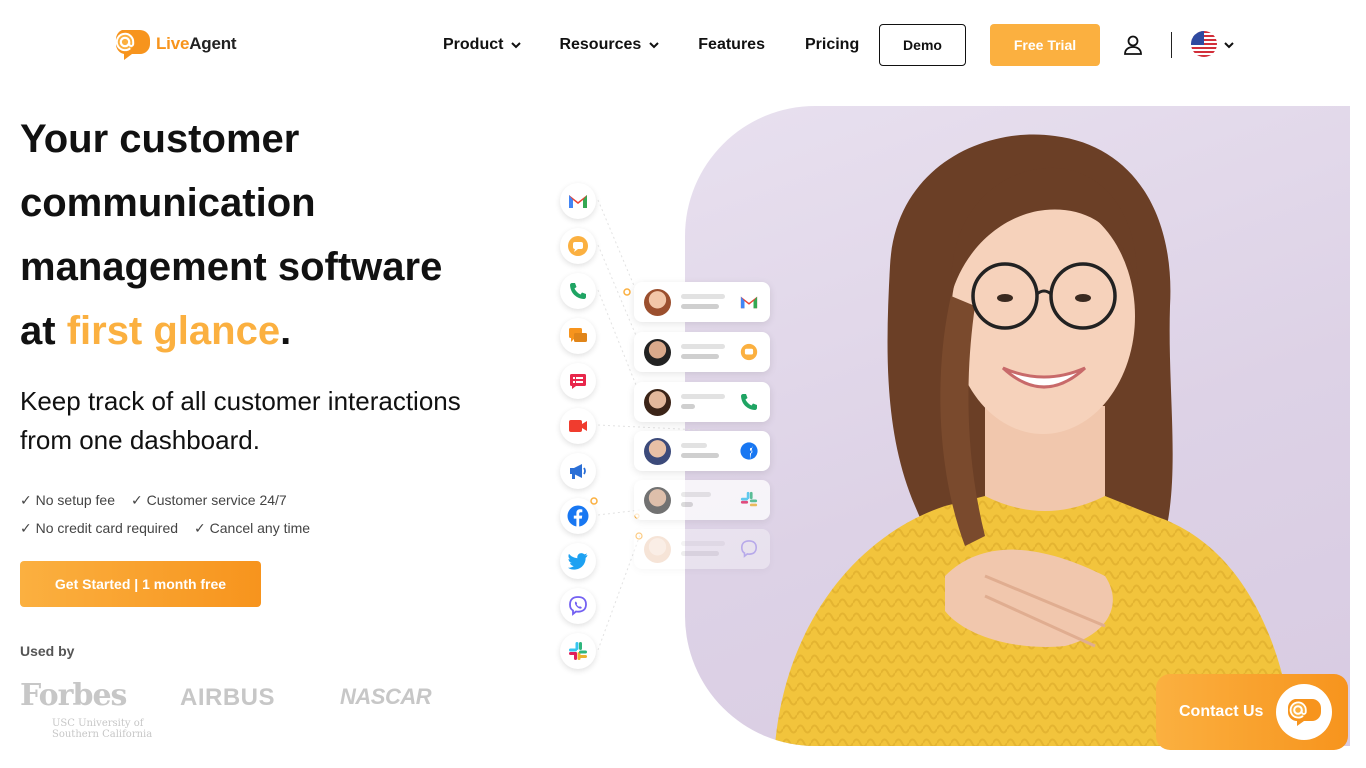  I want to click on gmail-icon, so click(749, 302).